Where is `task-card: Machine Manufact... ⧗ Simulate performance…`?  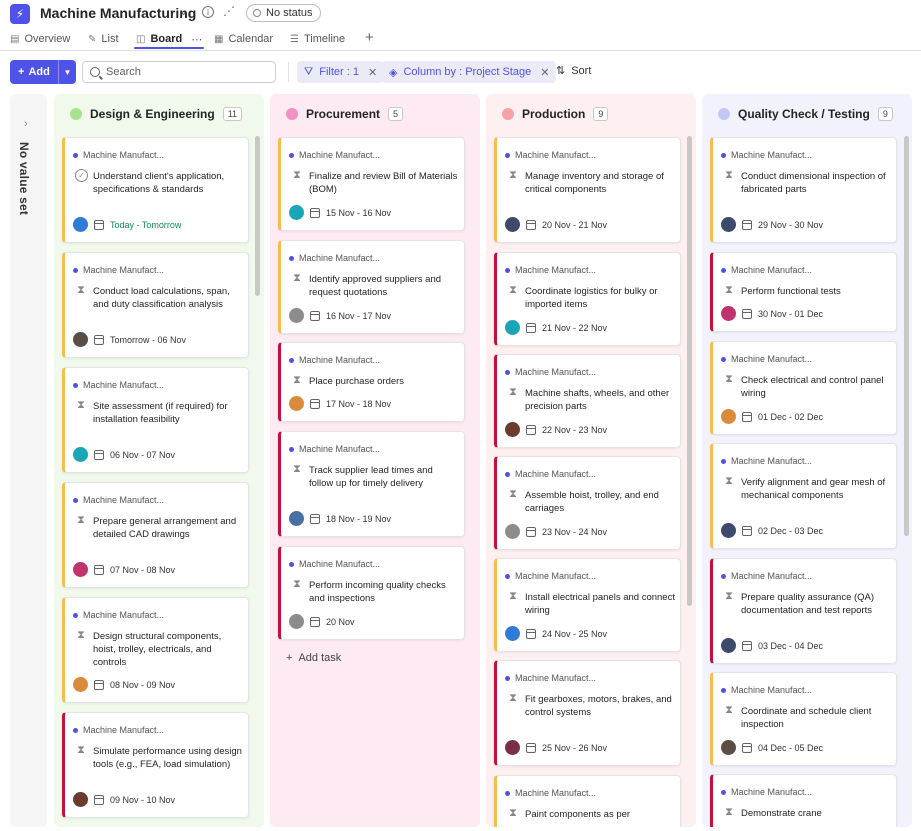
task-card: Machine Manufact... ⧗ Simulate performance… is located at coordinates (155, 765).